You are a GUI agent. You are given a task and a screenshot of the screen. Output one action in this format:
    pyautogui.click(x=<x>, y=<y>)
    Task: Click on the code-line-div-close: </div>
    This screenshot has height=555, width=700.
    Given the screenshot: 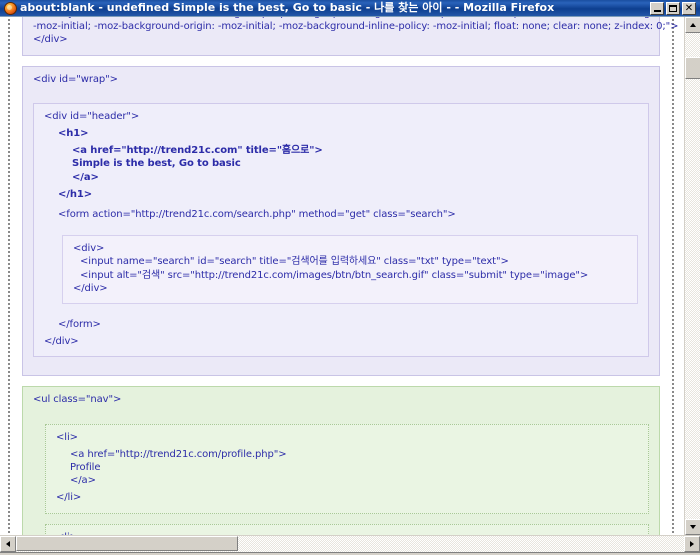 What is the action you would take?
    pyautogui.click(x=90, y=288)
    